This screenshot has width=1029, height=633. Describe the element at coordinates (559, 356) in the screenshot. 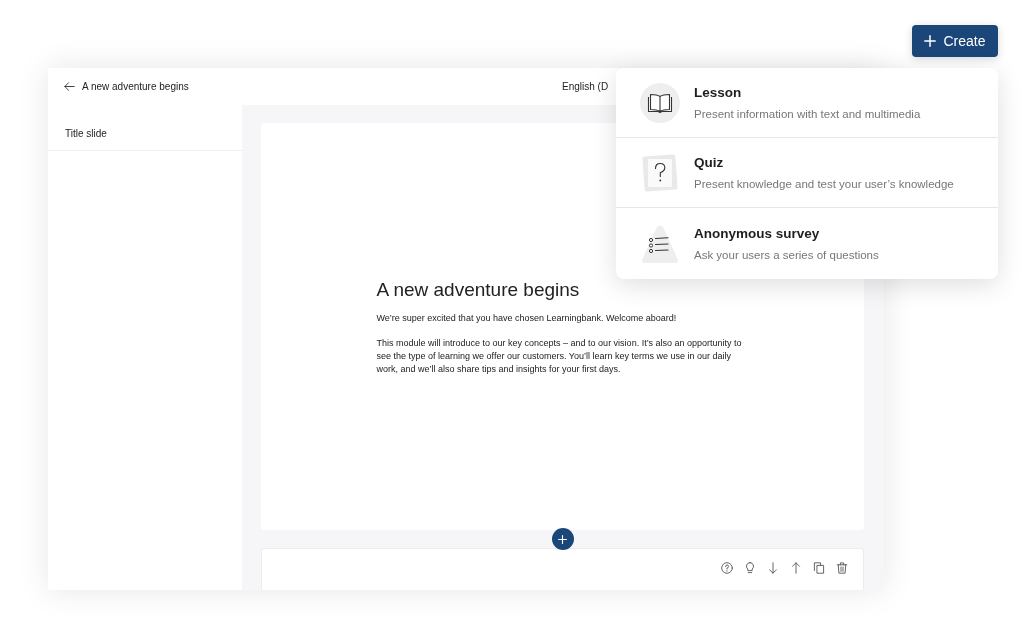

I see `slide-paragraph: This module will introduce to our key concepts – and to our vision. It’s also an opportunity to see the type of learning we offer our customers. You’ll learn key terms we use in our daily work, and we’ll also share tips and insights for your first days.` at that location.